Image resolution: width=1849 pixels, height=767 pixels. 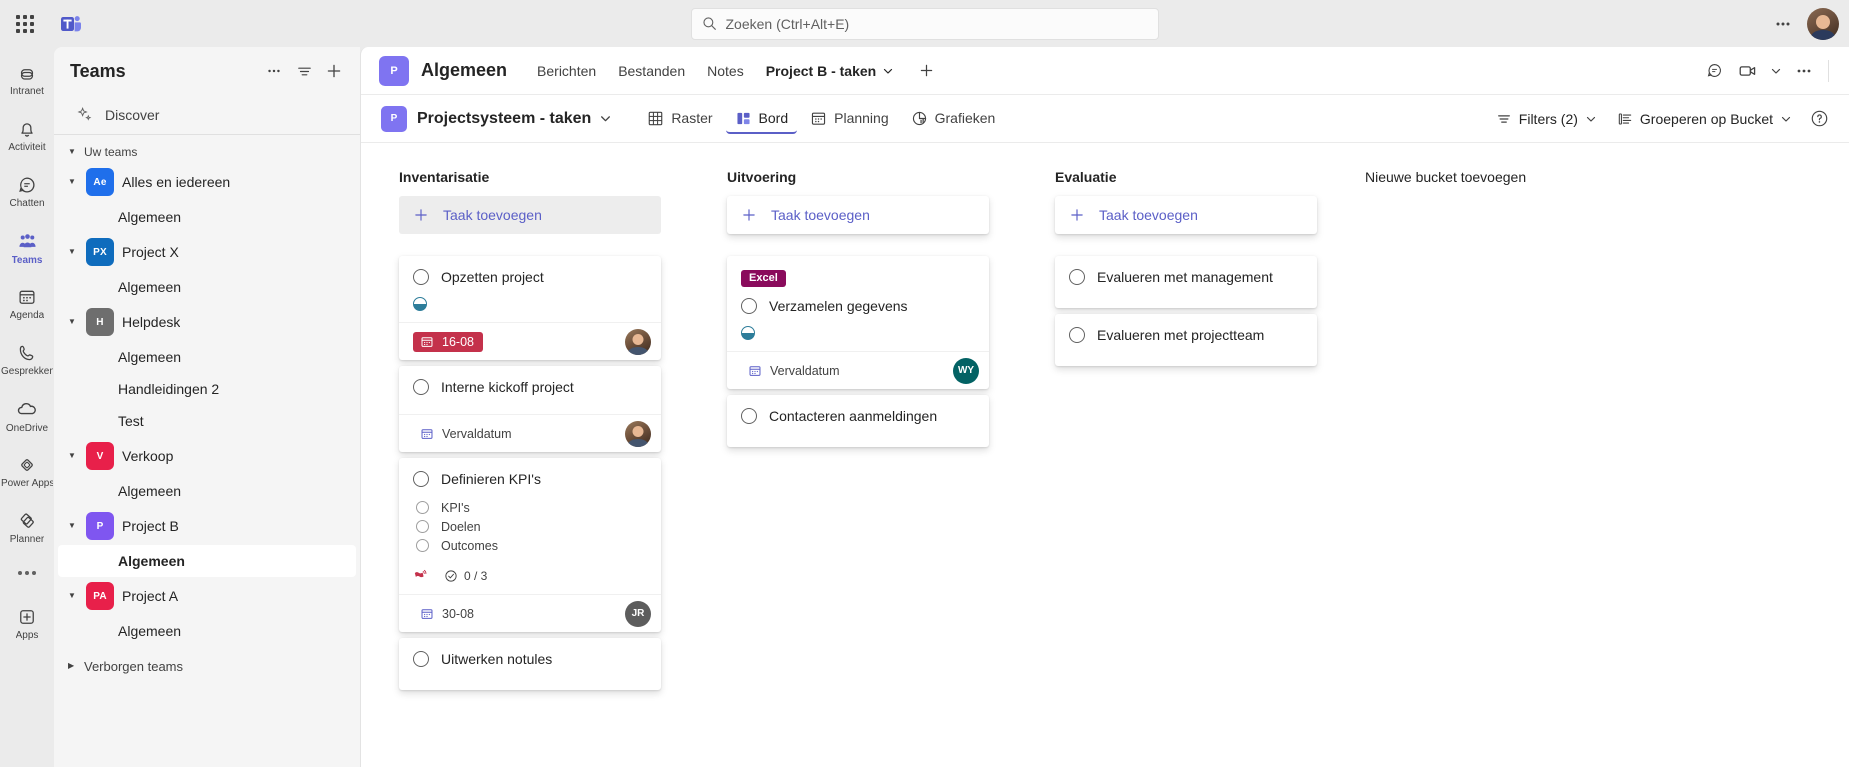 What do you see at coordinates (926, 71) in the screenshot?
I see `add-tab-button` at bounding box center [926, 71].